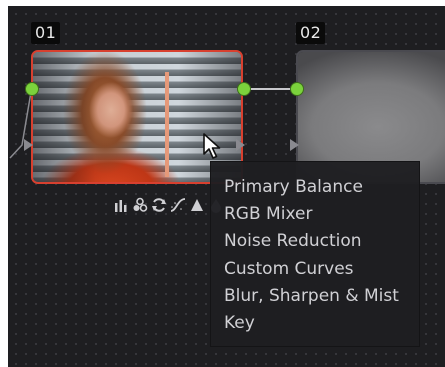 Image resolution: width=445 pixels, height=367 pixels. Describe the element at coordinates (212, 146) in the screenshot. I see `mouse-pointer-icon` at that location.